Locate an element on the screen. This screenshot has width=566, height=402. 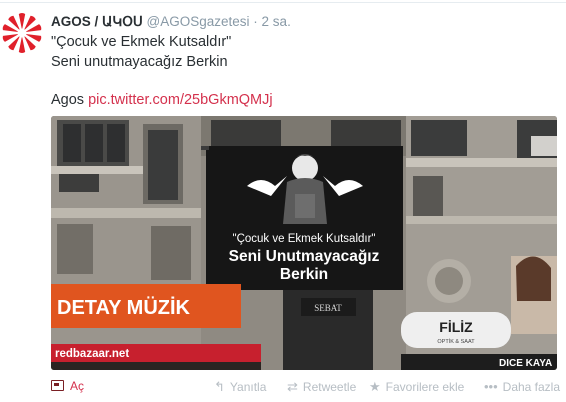
tweet-text-line-2: Seni unutmayacağız Berkin is located at coordinates (139, 61).